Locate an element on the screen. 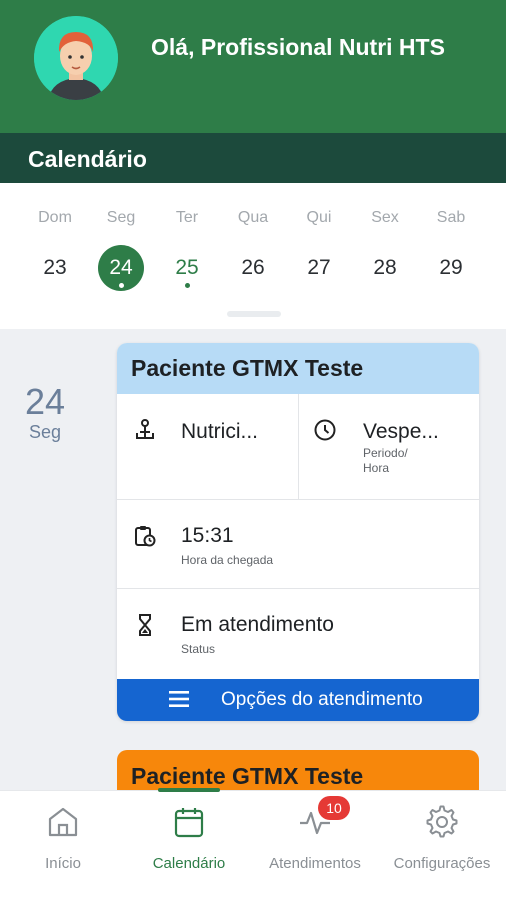  notification-badge: 10 is located at coordinates (334, 808).